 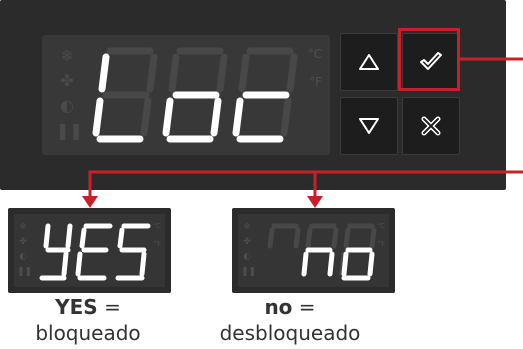 I want to click on caption-yes-meaning: bloqueado, so click(x=88, y=333).